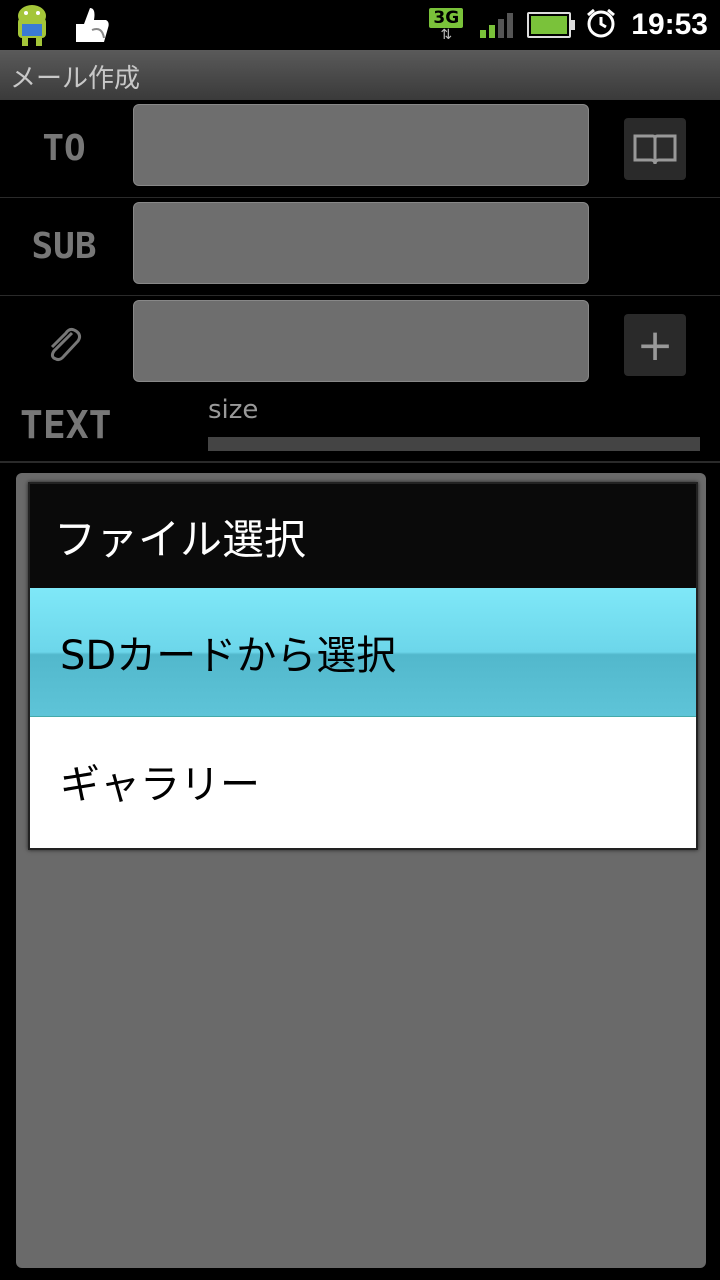  I want to click on to-row: TO, so click(360, 149).